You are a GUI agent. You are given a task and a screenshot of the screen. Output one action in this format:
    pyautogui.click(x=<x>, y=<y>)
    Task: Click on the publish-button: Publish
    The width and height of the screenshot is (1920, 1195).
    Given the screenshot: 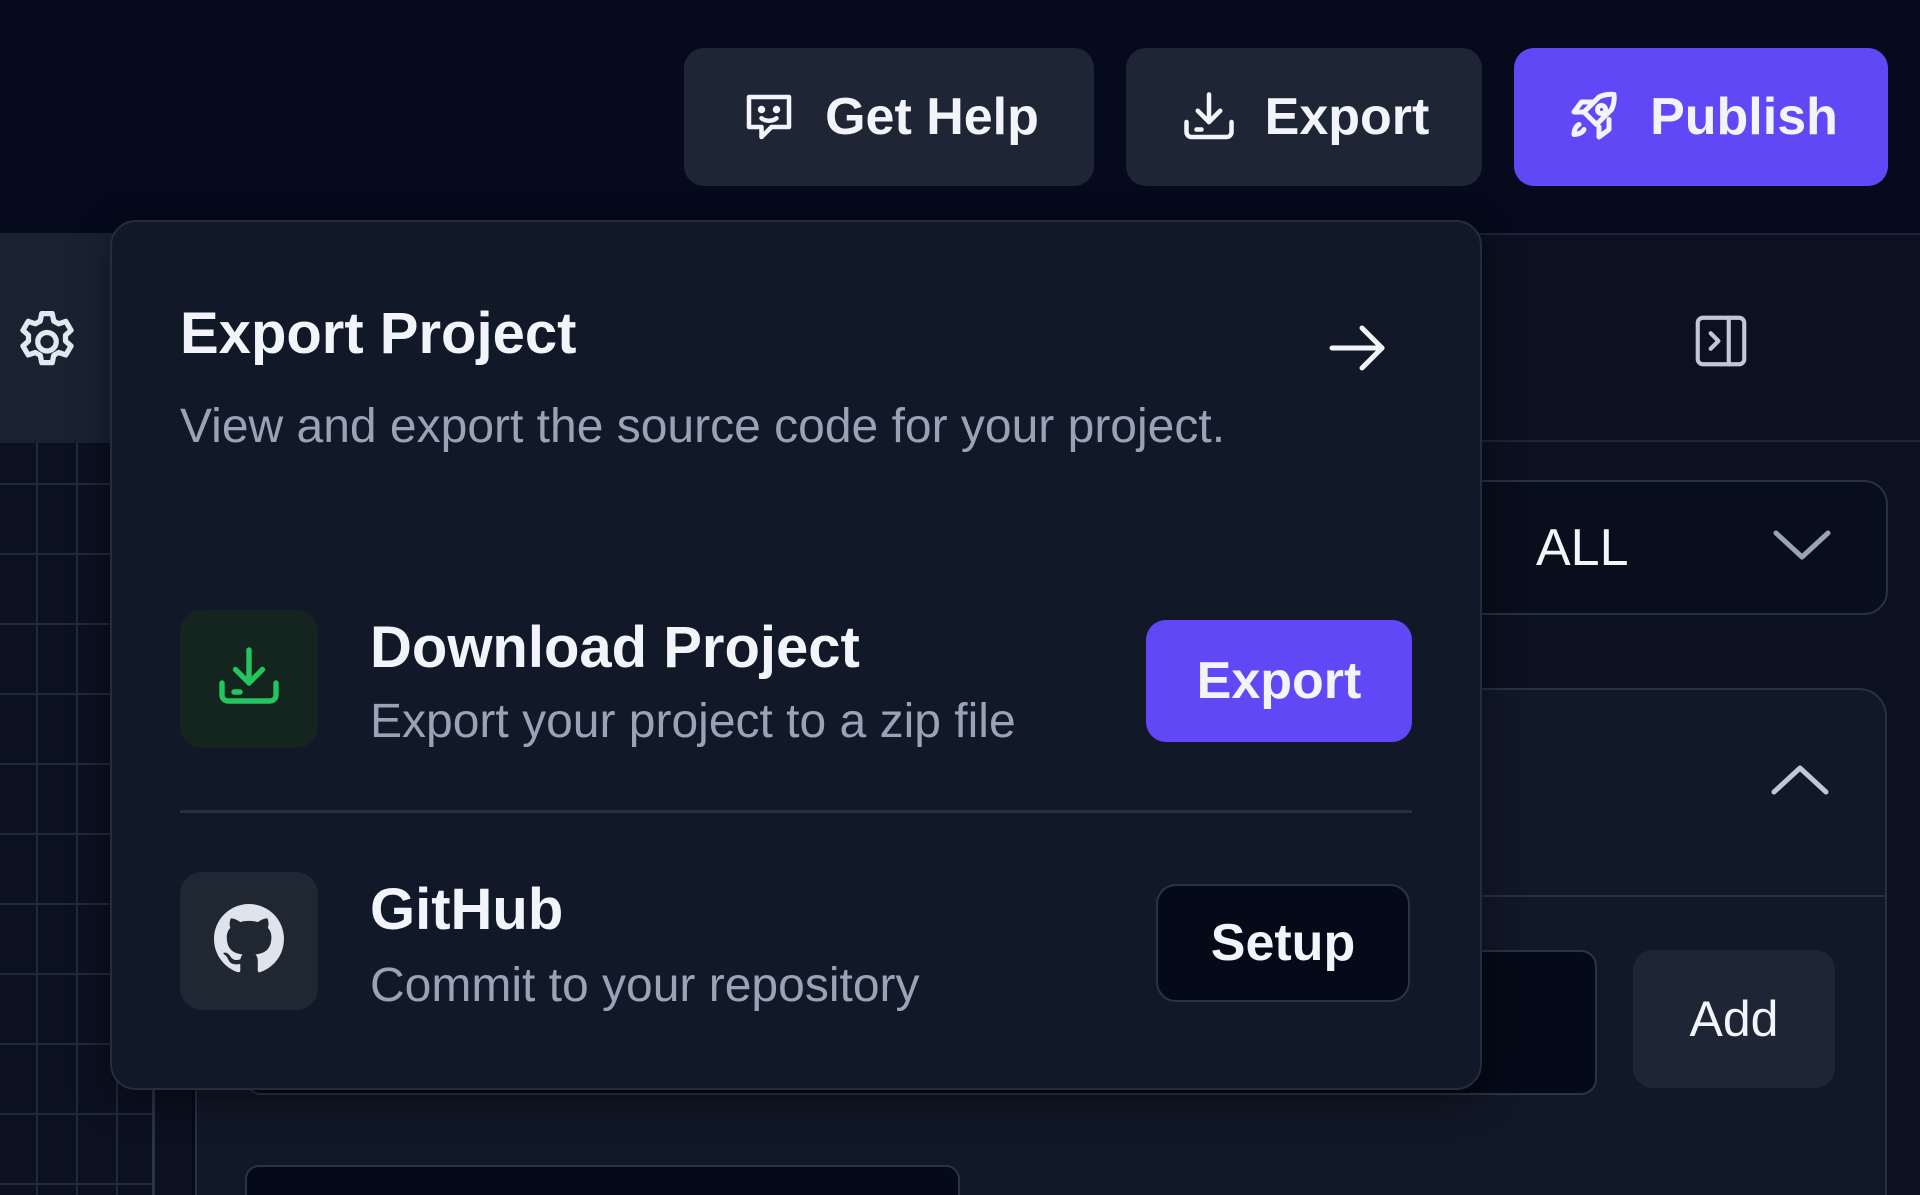 What is the action you would take?
    pyautogui.click(x=1701, y=117)
    